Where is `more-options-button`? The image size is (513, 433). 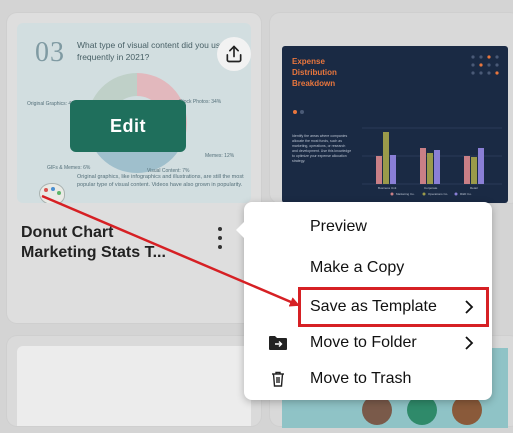
more-options-button is located at coordinates (220, 238).